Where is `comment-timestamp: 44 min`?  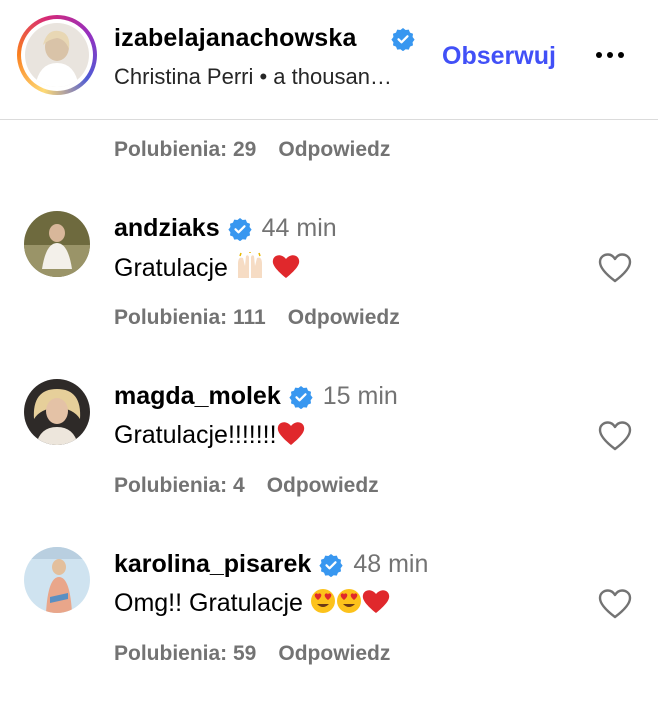 comment-timestamp: 44 min is located at coordinates (299, 228).